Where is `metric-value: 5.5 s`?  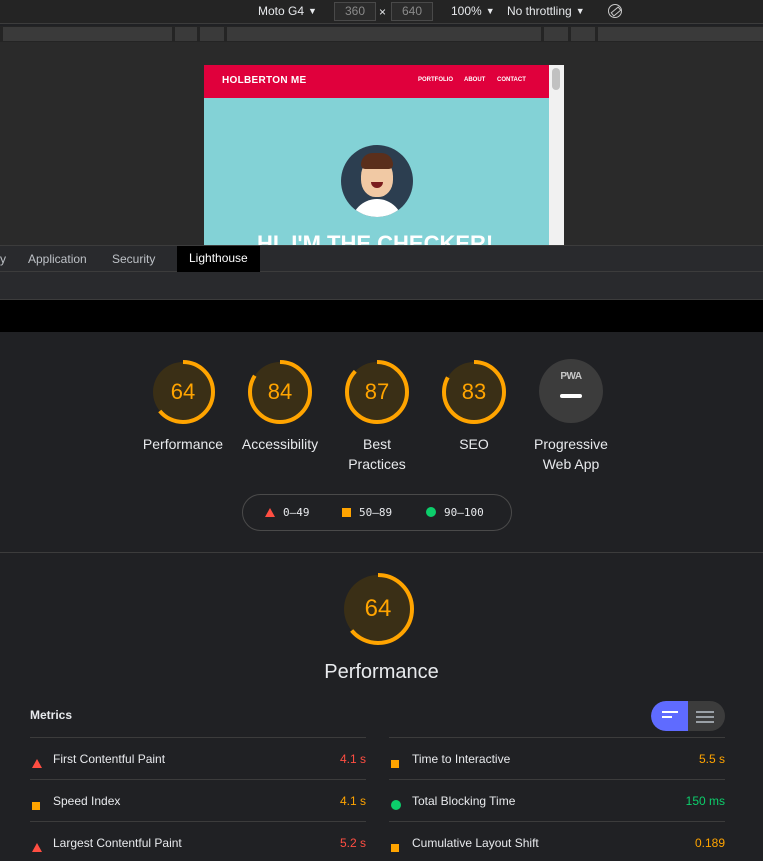 metric-value: 5.5 s is located at coordinates (711, 759).